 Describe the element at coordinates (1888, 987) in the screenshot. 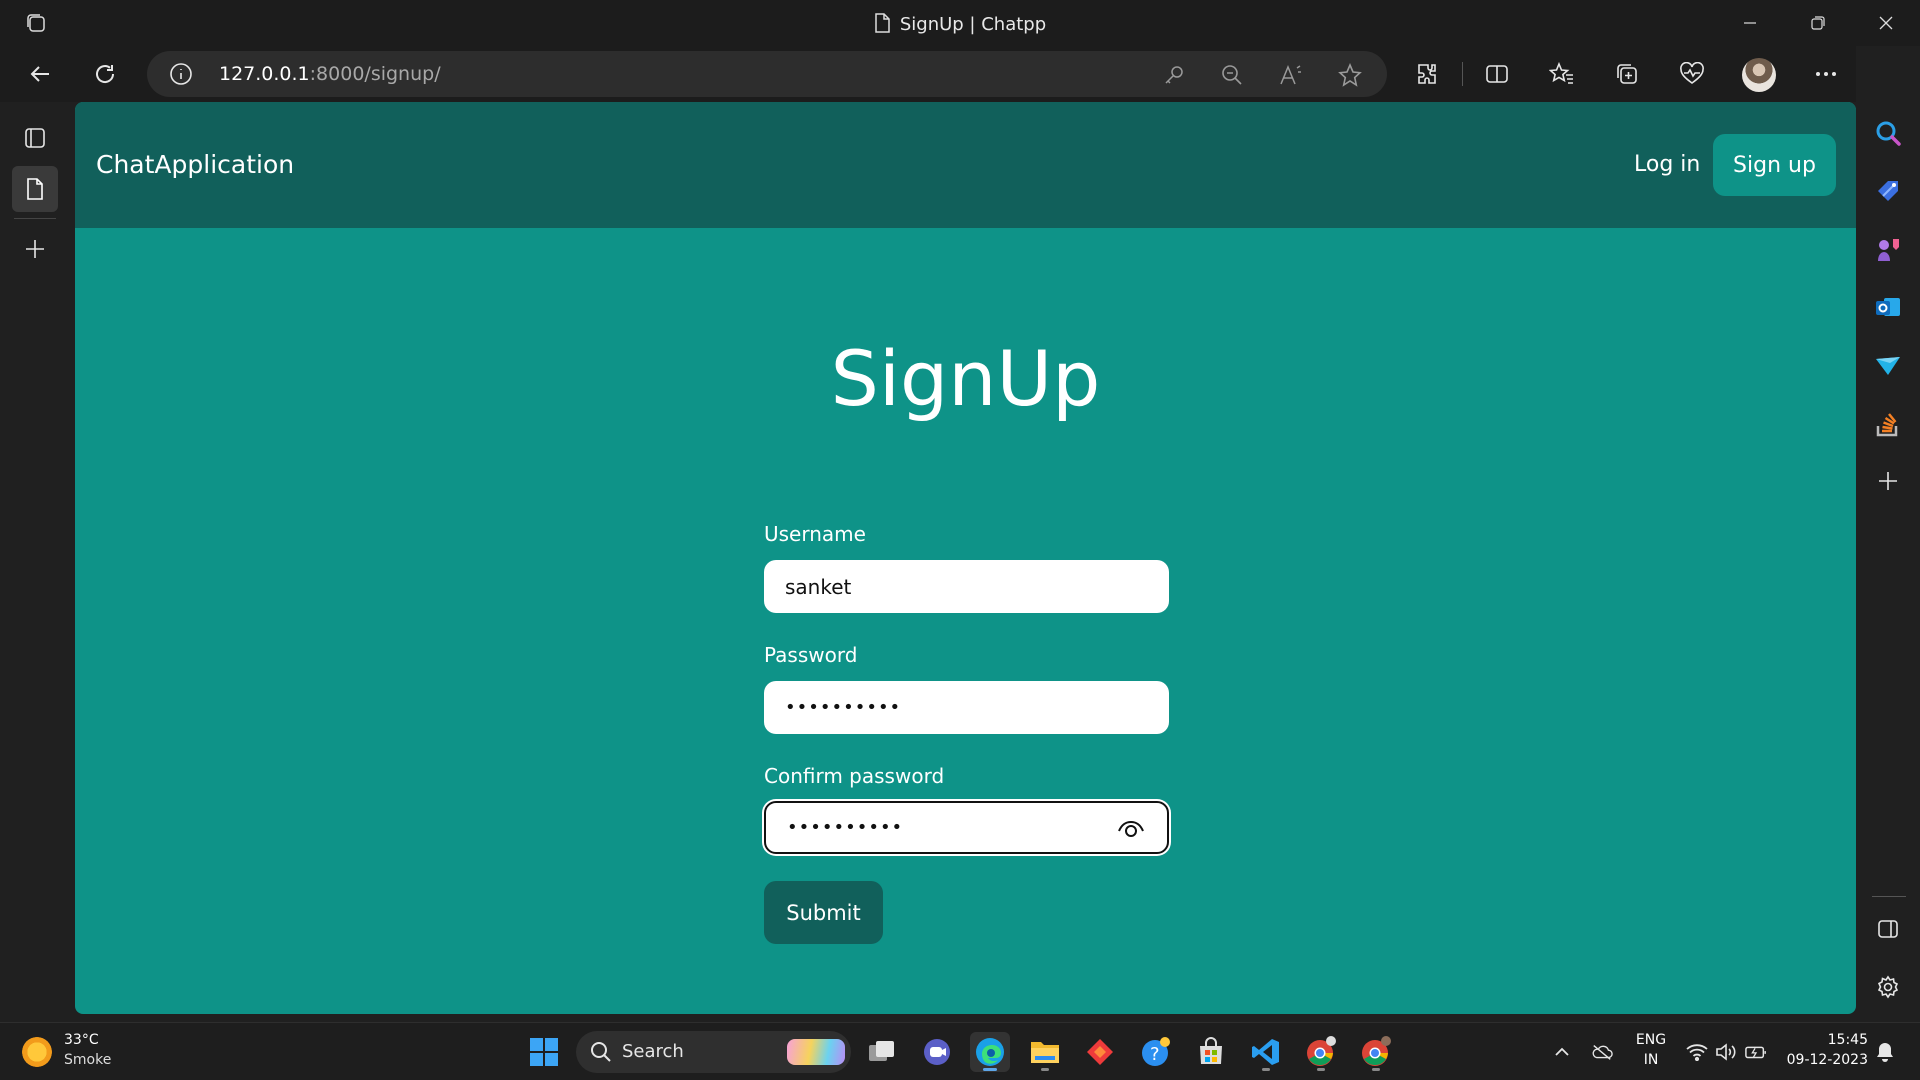

I see `sidebar-settings-gear-icon` at that location.